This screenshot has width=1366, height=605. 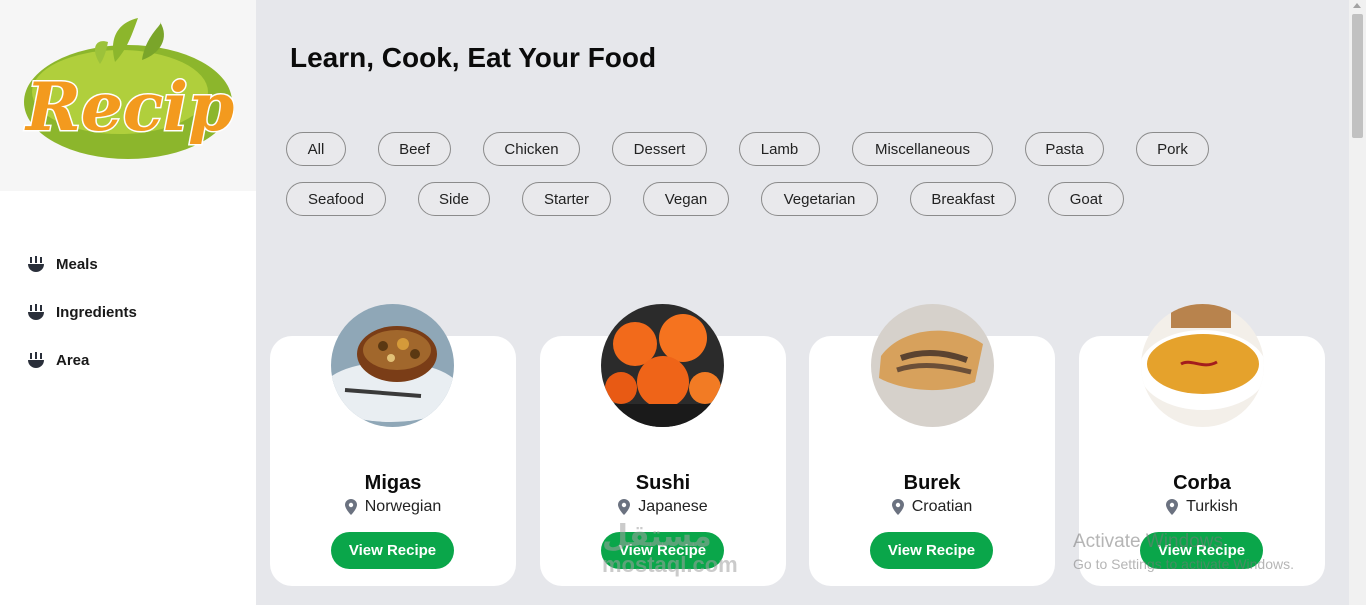 I want to click on mostaql-watermark-url: mostaql.com, so click(x=670, y=564).